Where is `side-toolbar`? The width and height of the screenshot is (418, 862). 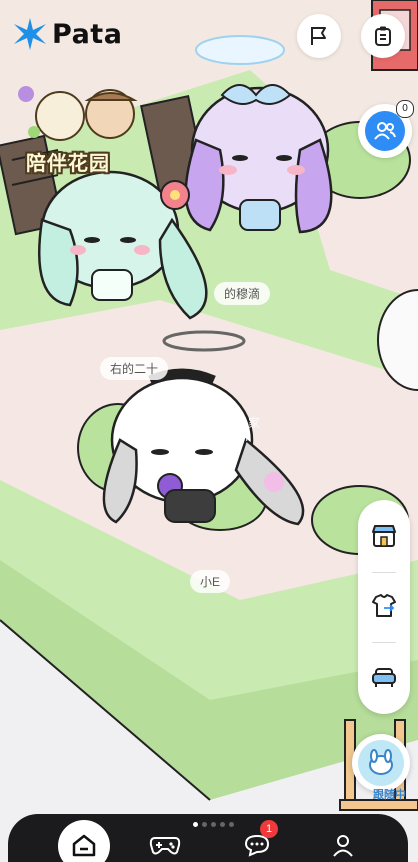
side-toolbar is located at coordinates (384, 607).